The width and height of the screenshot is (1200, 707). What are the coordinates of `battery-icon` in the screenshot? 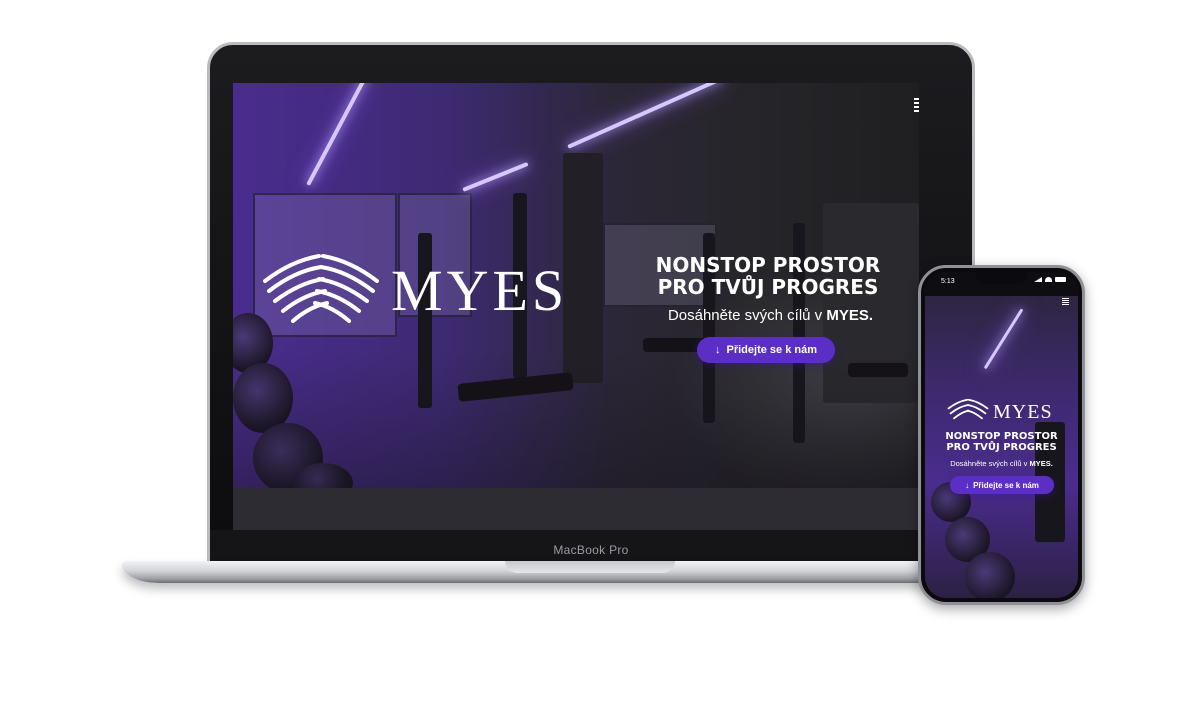 It's located at (1060, 279).